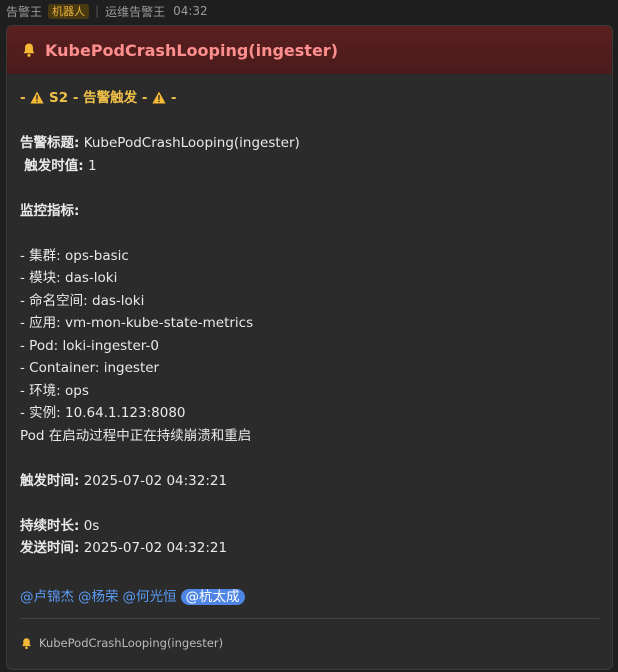 The image size is (618, 672). Describe the element at coordinates (309, 143) in the screenshot. I see `alert-title-line: 告警标题: KubePodCrashLooping(ingester)` at that location.